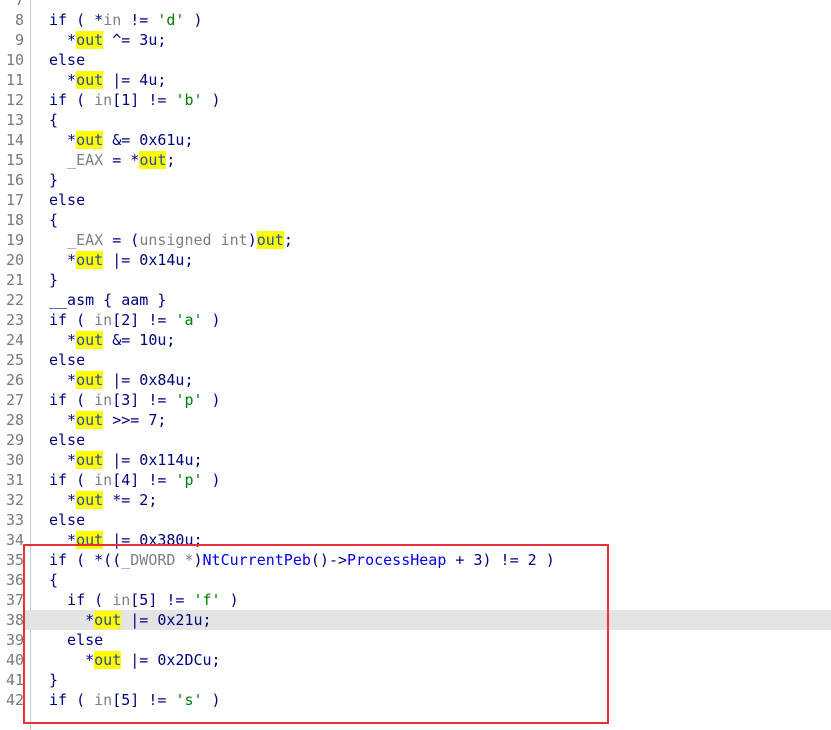  Describe the element at coordinates (144, 100) in the screenshot. I see `code-token: [1] !=` at that location.